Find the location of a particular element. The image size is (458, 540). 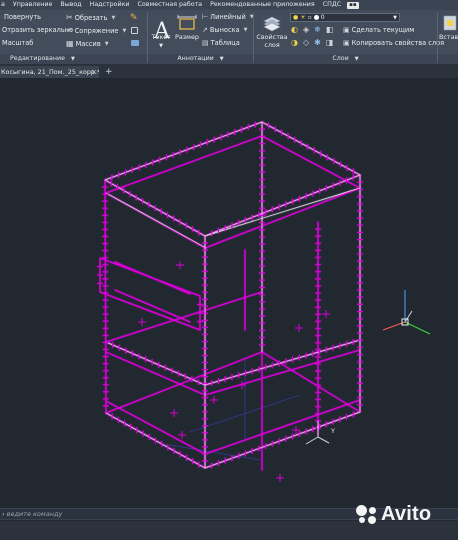

menu-item-spds: СПДС is located at coordinates (332, 5).